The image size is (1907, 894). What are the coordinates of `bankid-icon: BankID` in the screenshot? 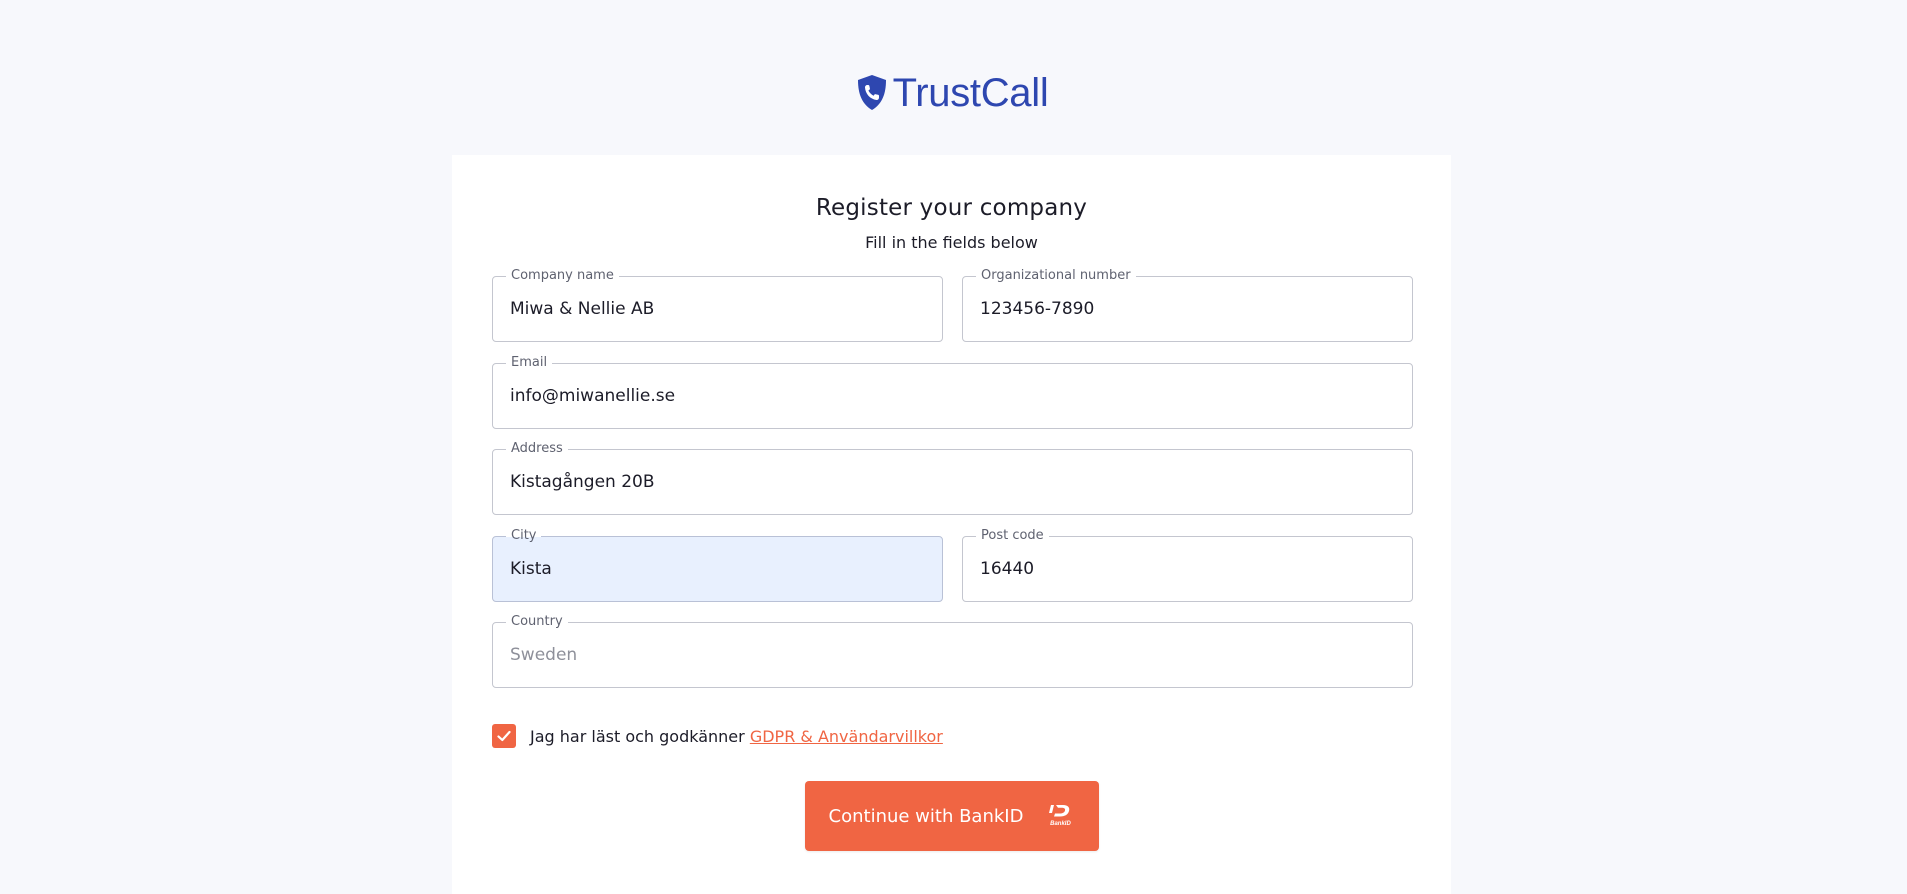 It's located at (1060, 816).